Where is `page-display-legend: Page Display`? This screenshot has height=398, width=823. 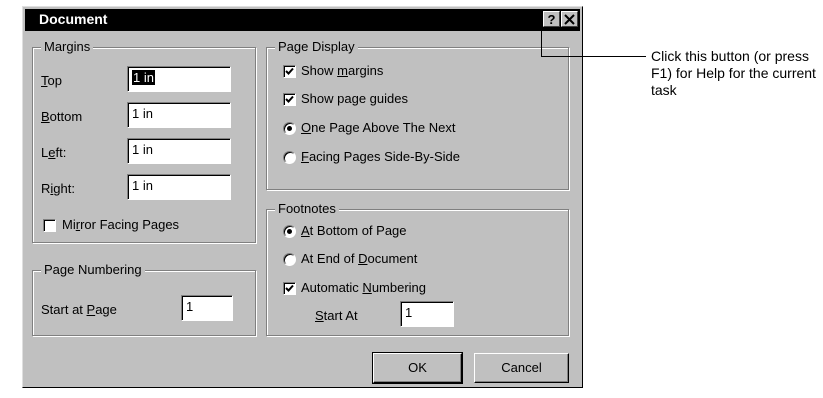
page-display-legend: Page Display is located at coordinates (316, 47).